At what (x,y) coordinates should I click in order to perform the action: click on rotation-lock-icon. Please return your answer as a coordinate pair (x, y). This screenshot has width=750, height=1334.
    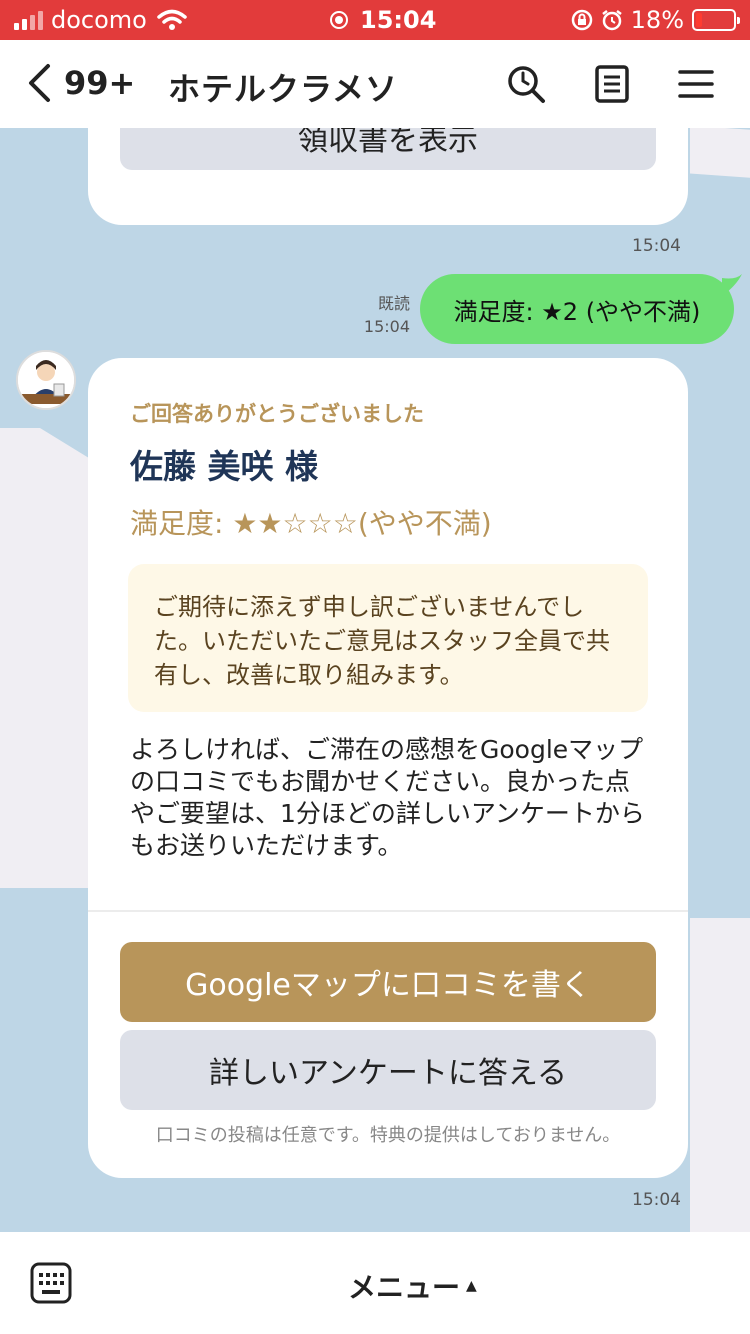
    Looking at the image, I should click on (581, 20).